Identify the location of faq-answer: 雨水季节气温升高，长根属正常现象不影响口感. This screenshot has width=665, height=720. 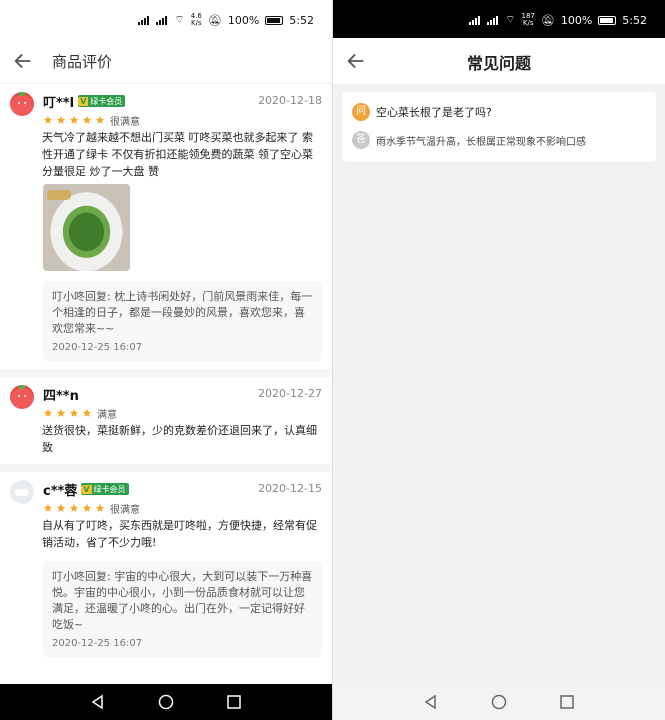
(481, 142).